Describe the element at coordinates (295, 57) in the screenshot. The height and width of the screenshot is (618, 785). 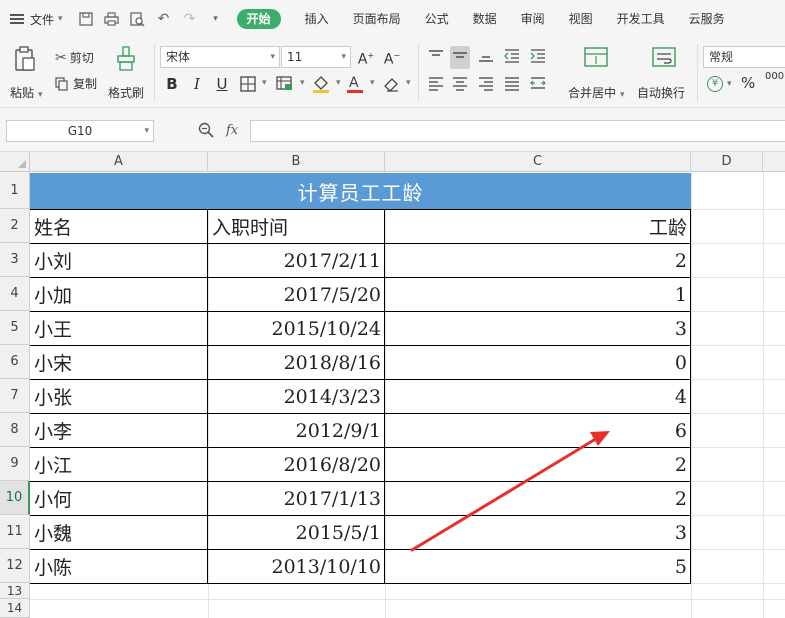
I see `font-size-value: 11` at that location.